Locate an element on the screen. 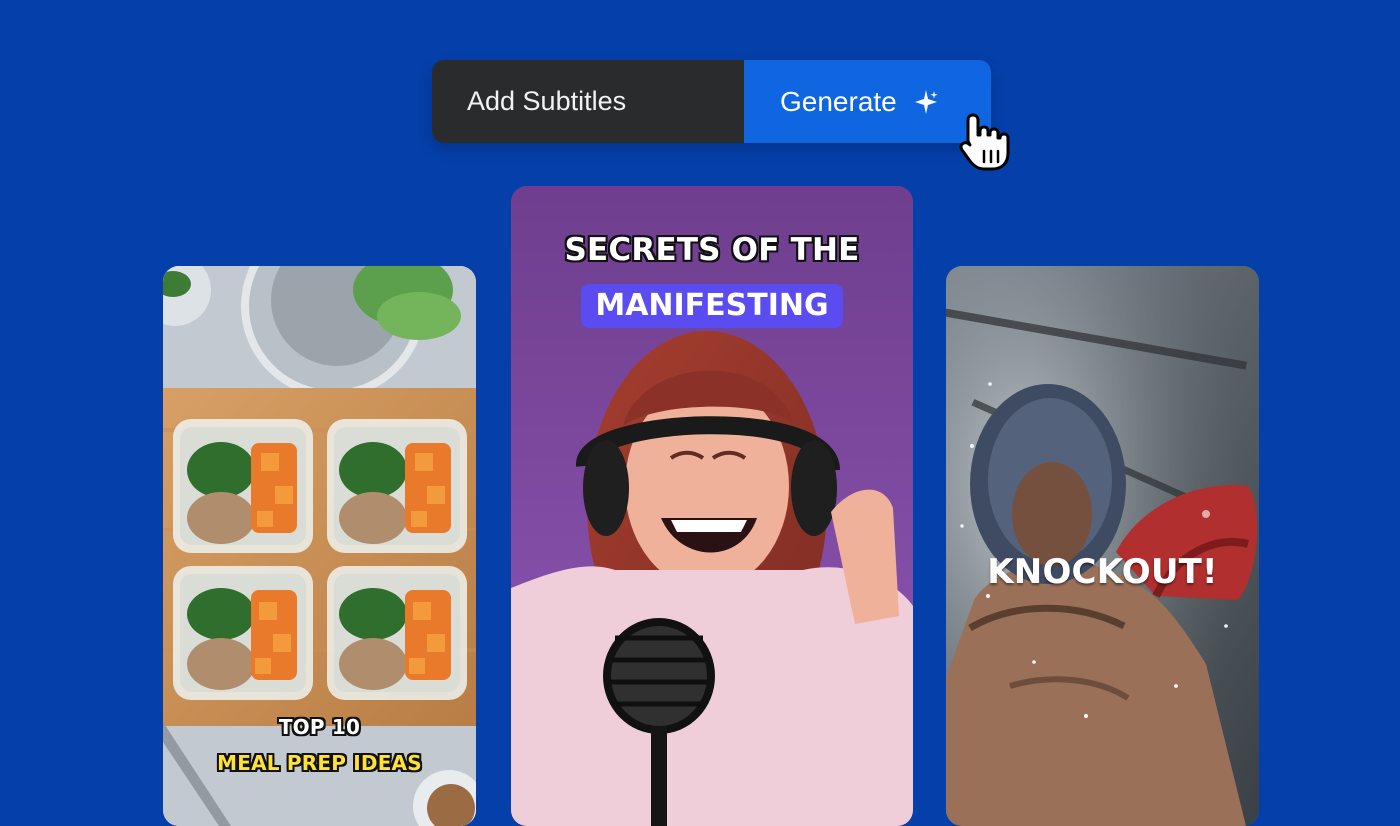  podcast-caption-line-2: MANIFESTING is located at coordinates (712, 306).